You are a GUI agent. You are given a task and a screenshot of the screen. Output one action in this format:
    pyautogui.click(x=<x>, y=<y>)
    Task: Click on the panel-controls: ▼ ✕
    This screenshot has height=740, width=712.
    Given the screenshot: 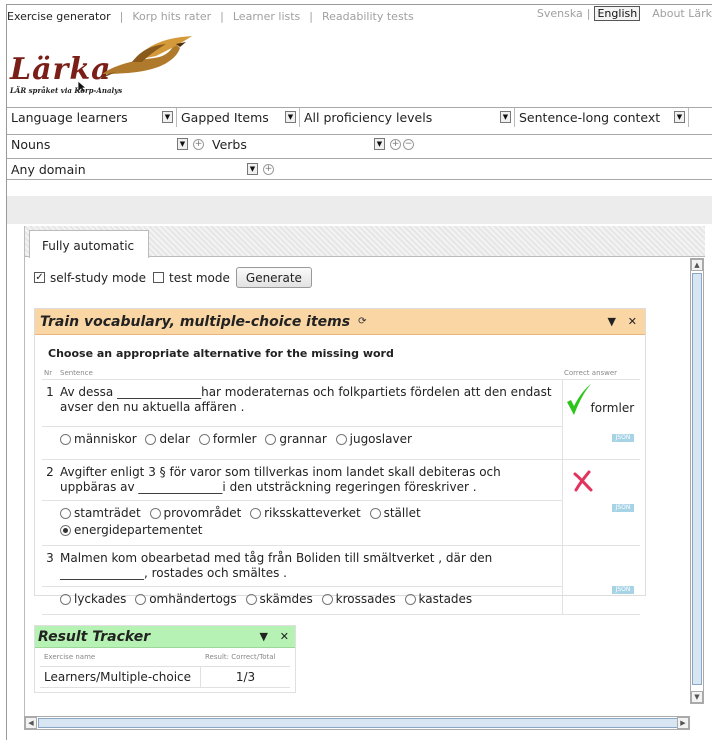 What is the action you would take?
    pyautogui.click(x=618, y=321)
    